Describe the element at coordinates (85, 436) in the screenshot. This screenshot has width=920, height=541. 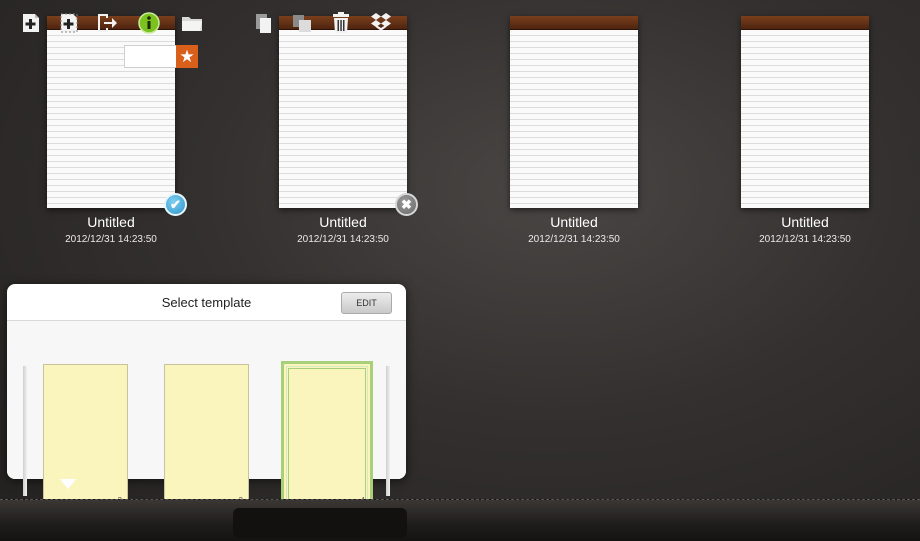
I see `template-card: 2` at that location.